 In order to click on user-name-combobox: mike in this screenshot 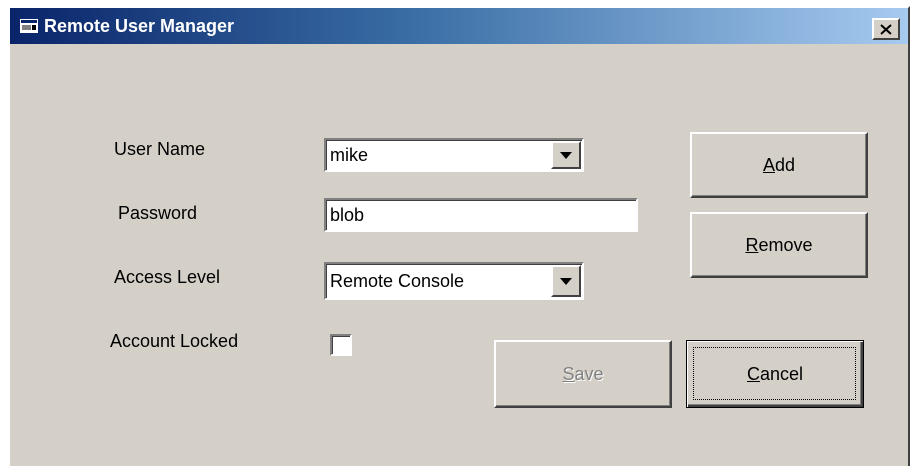, I will do `click(454, 155)`.